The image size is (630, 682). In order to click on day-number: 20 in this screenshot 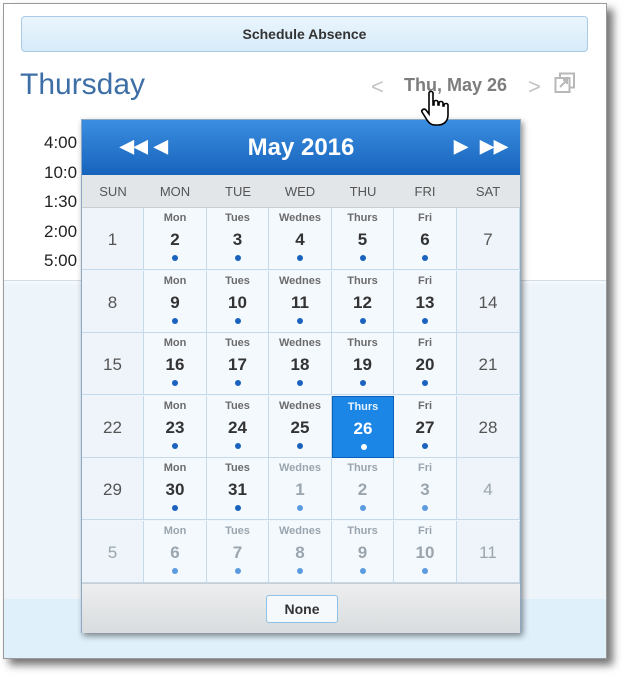, I will do `click(425, 364)`.